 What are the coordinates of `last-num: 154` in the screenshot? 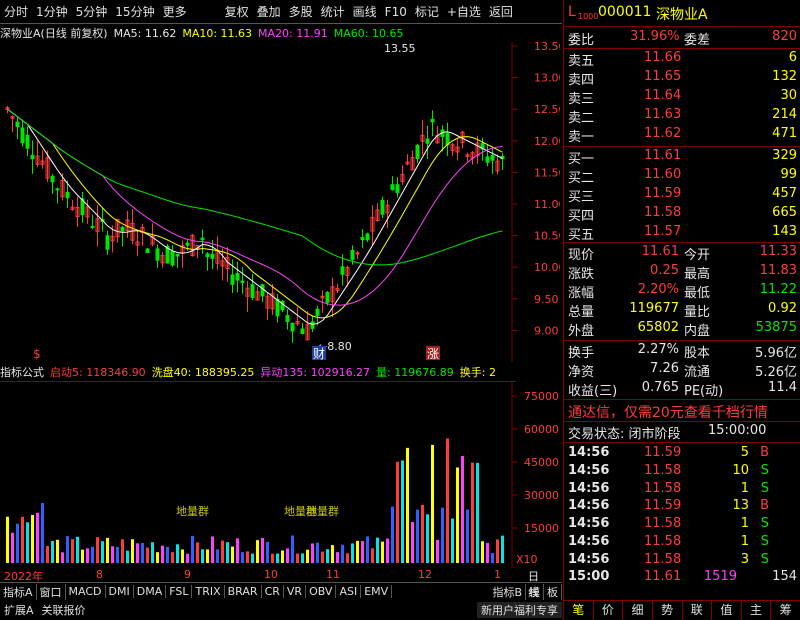 It's located at (784, 576).